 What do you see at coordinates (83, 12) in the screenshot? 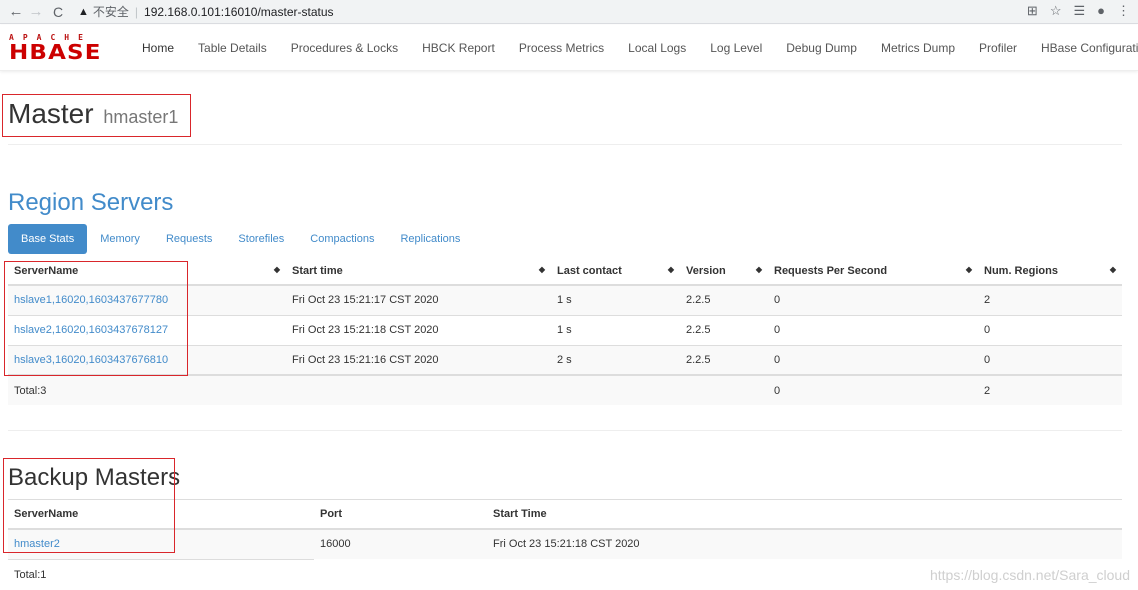
I see `warning-icon: ▲` at bounding box center [83, 12].